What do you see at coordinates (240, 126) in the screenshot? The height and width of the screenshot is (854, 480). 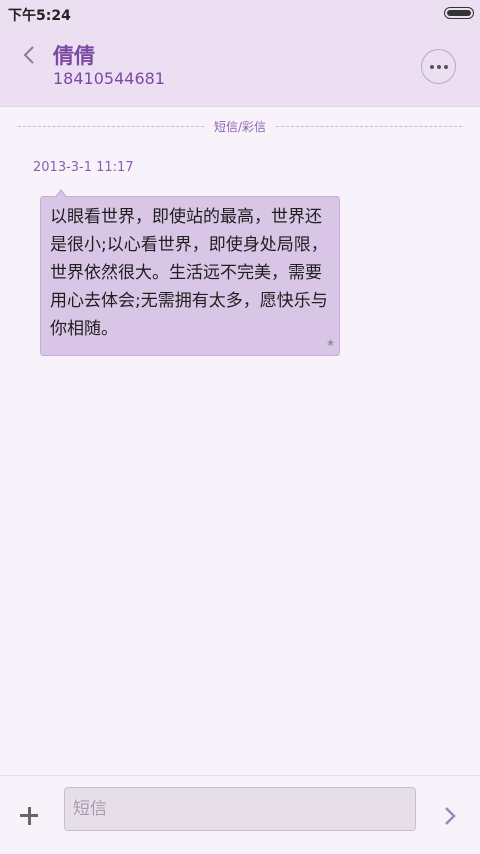 I see `message-type-divider: 短信/彩信` at bounding box center [240, 126].